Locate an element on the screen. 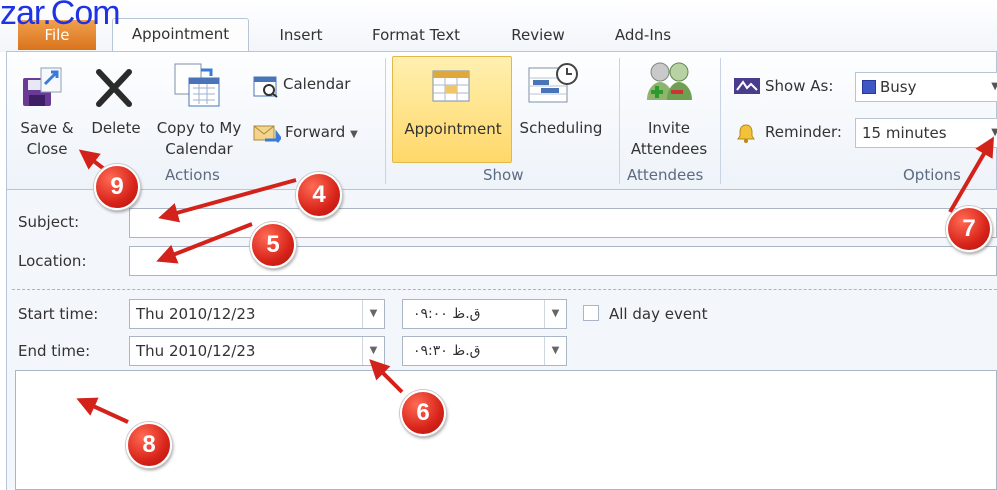 The image size is (997, 490). save-close-icon is located at coordinates (43, 90).